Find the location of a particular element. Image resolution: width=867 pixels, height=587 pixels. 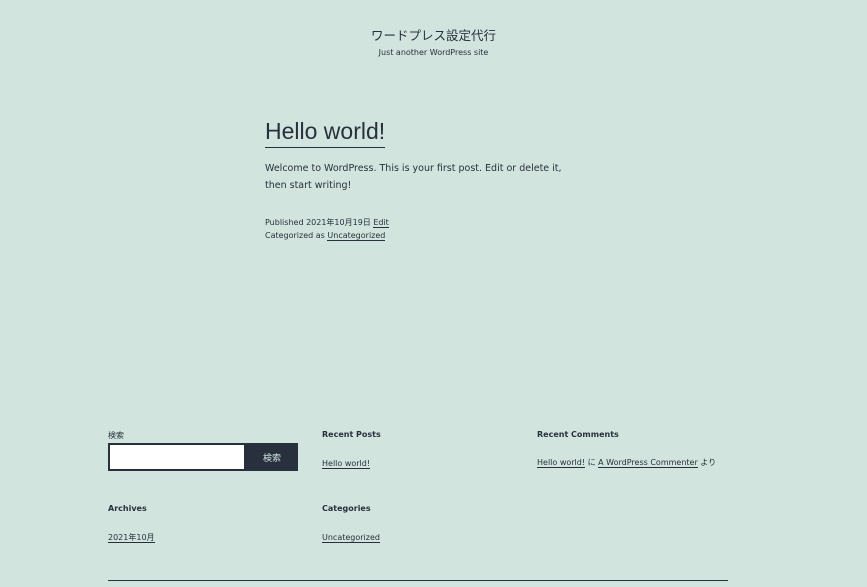

site-header: ワードプレス設定代行 Just another WordPress site is located at coordinates (433, 42).